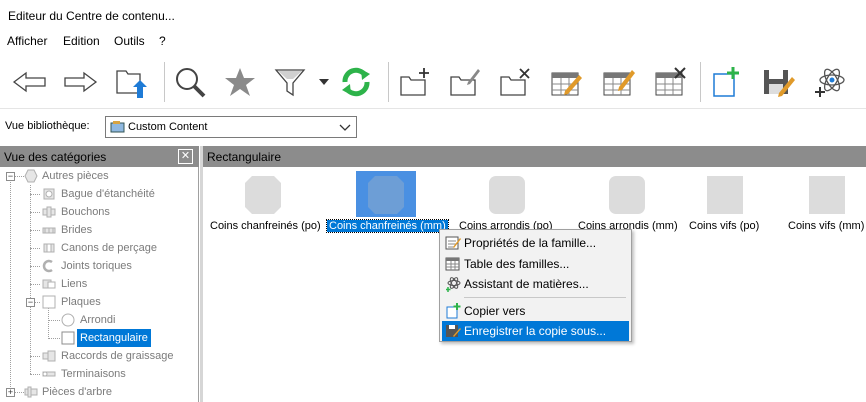  I want to click on save-icon, so click(453, 331).